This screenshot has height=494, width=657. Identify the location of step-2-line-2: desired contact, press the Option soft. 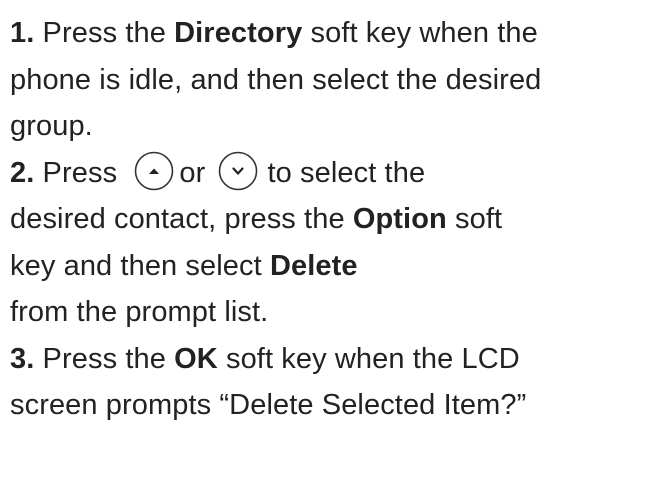
(333, 219).